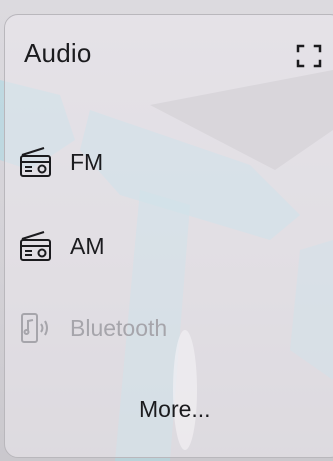  What do you see at coordinates (58, 53) in the screenshot?
I see `card-title: Audio` at bounding box center [58, 53].